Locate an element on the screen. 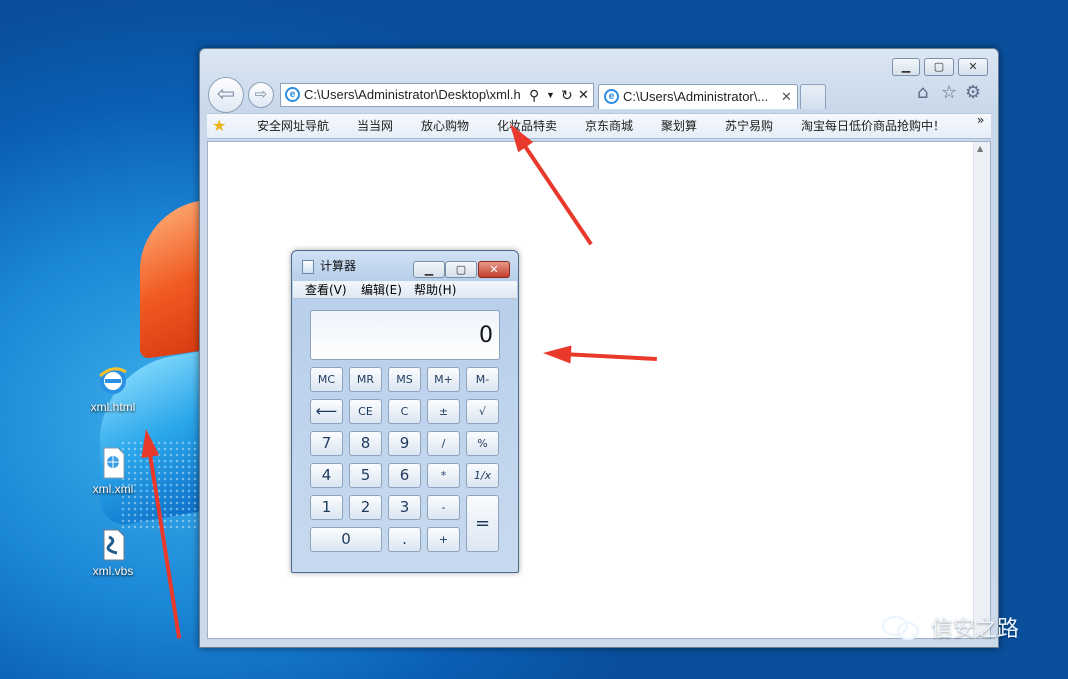 The image size is (1068, 679). favorites-overflow-chevron: » is located at coordinates (980, 120).